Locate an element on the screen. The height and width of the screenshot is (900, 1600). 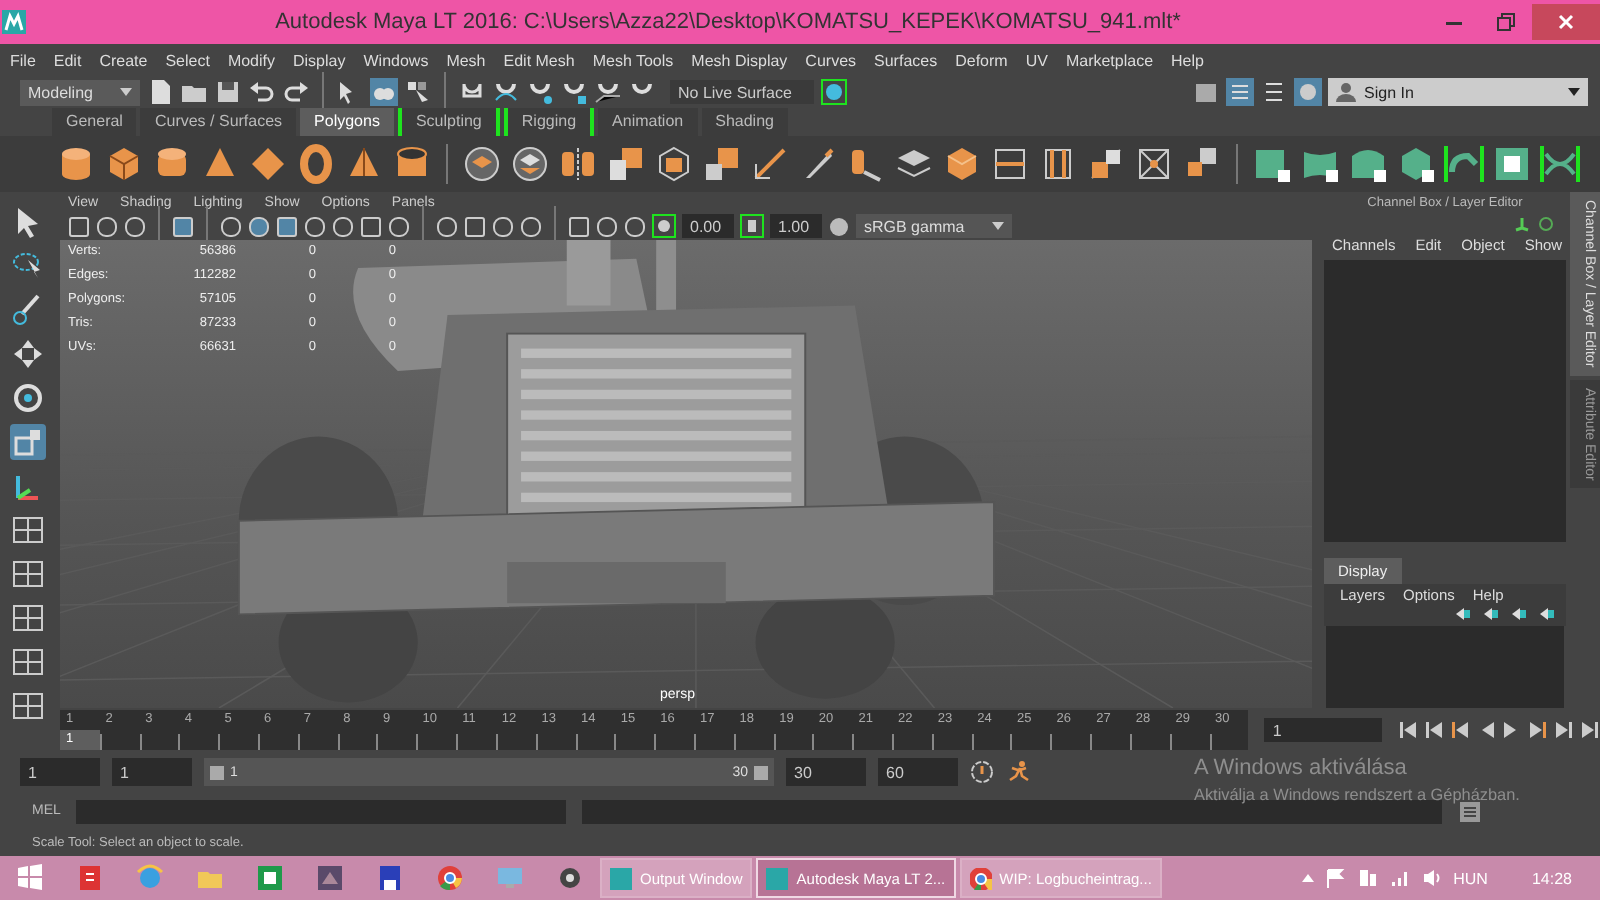
uv-checker-icon is located at coordinates (1512, 164).